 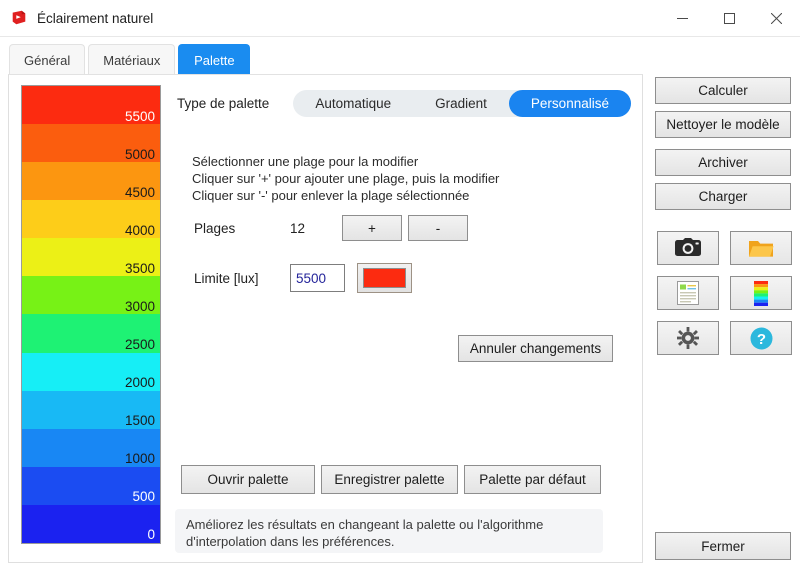 I want to click on palette-band: 4500, so click(x=91, y=181).